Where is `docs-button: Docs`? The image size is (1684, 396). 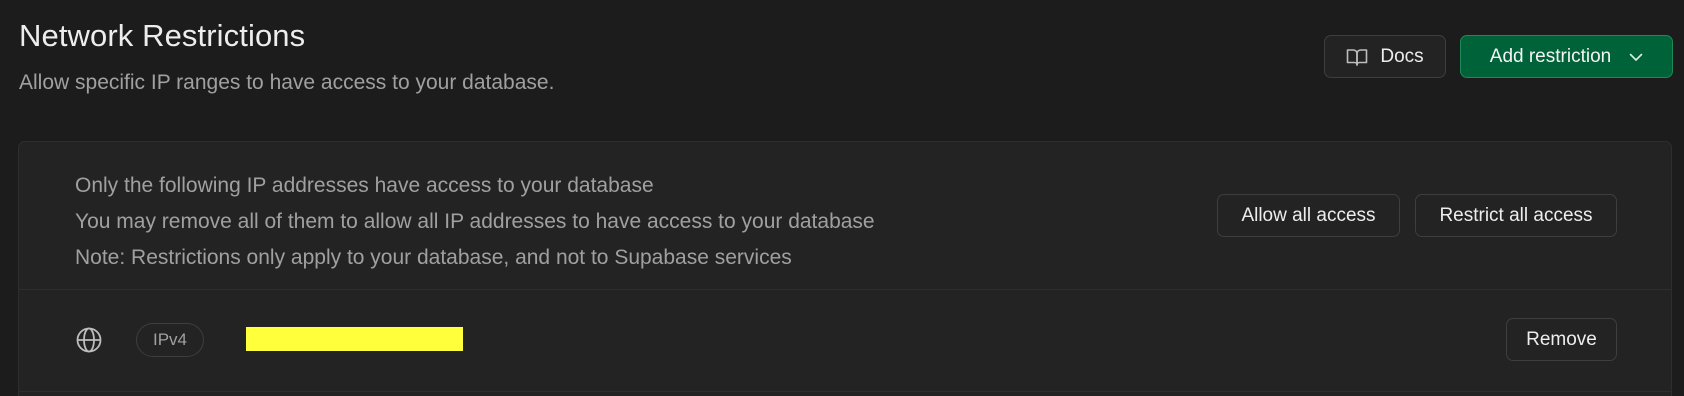
docs-button: Docs is located at coordinates (1385, 56).